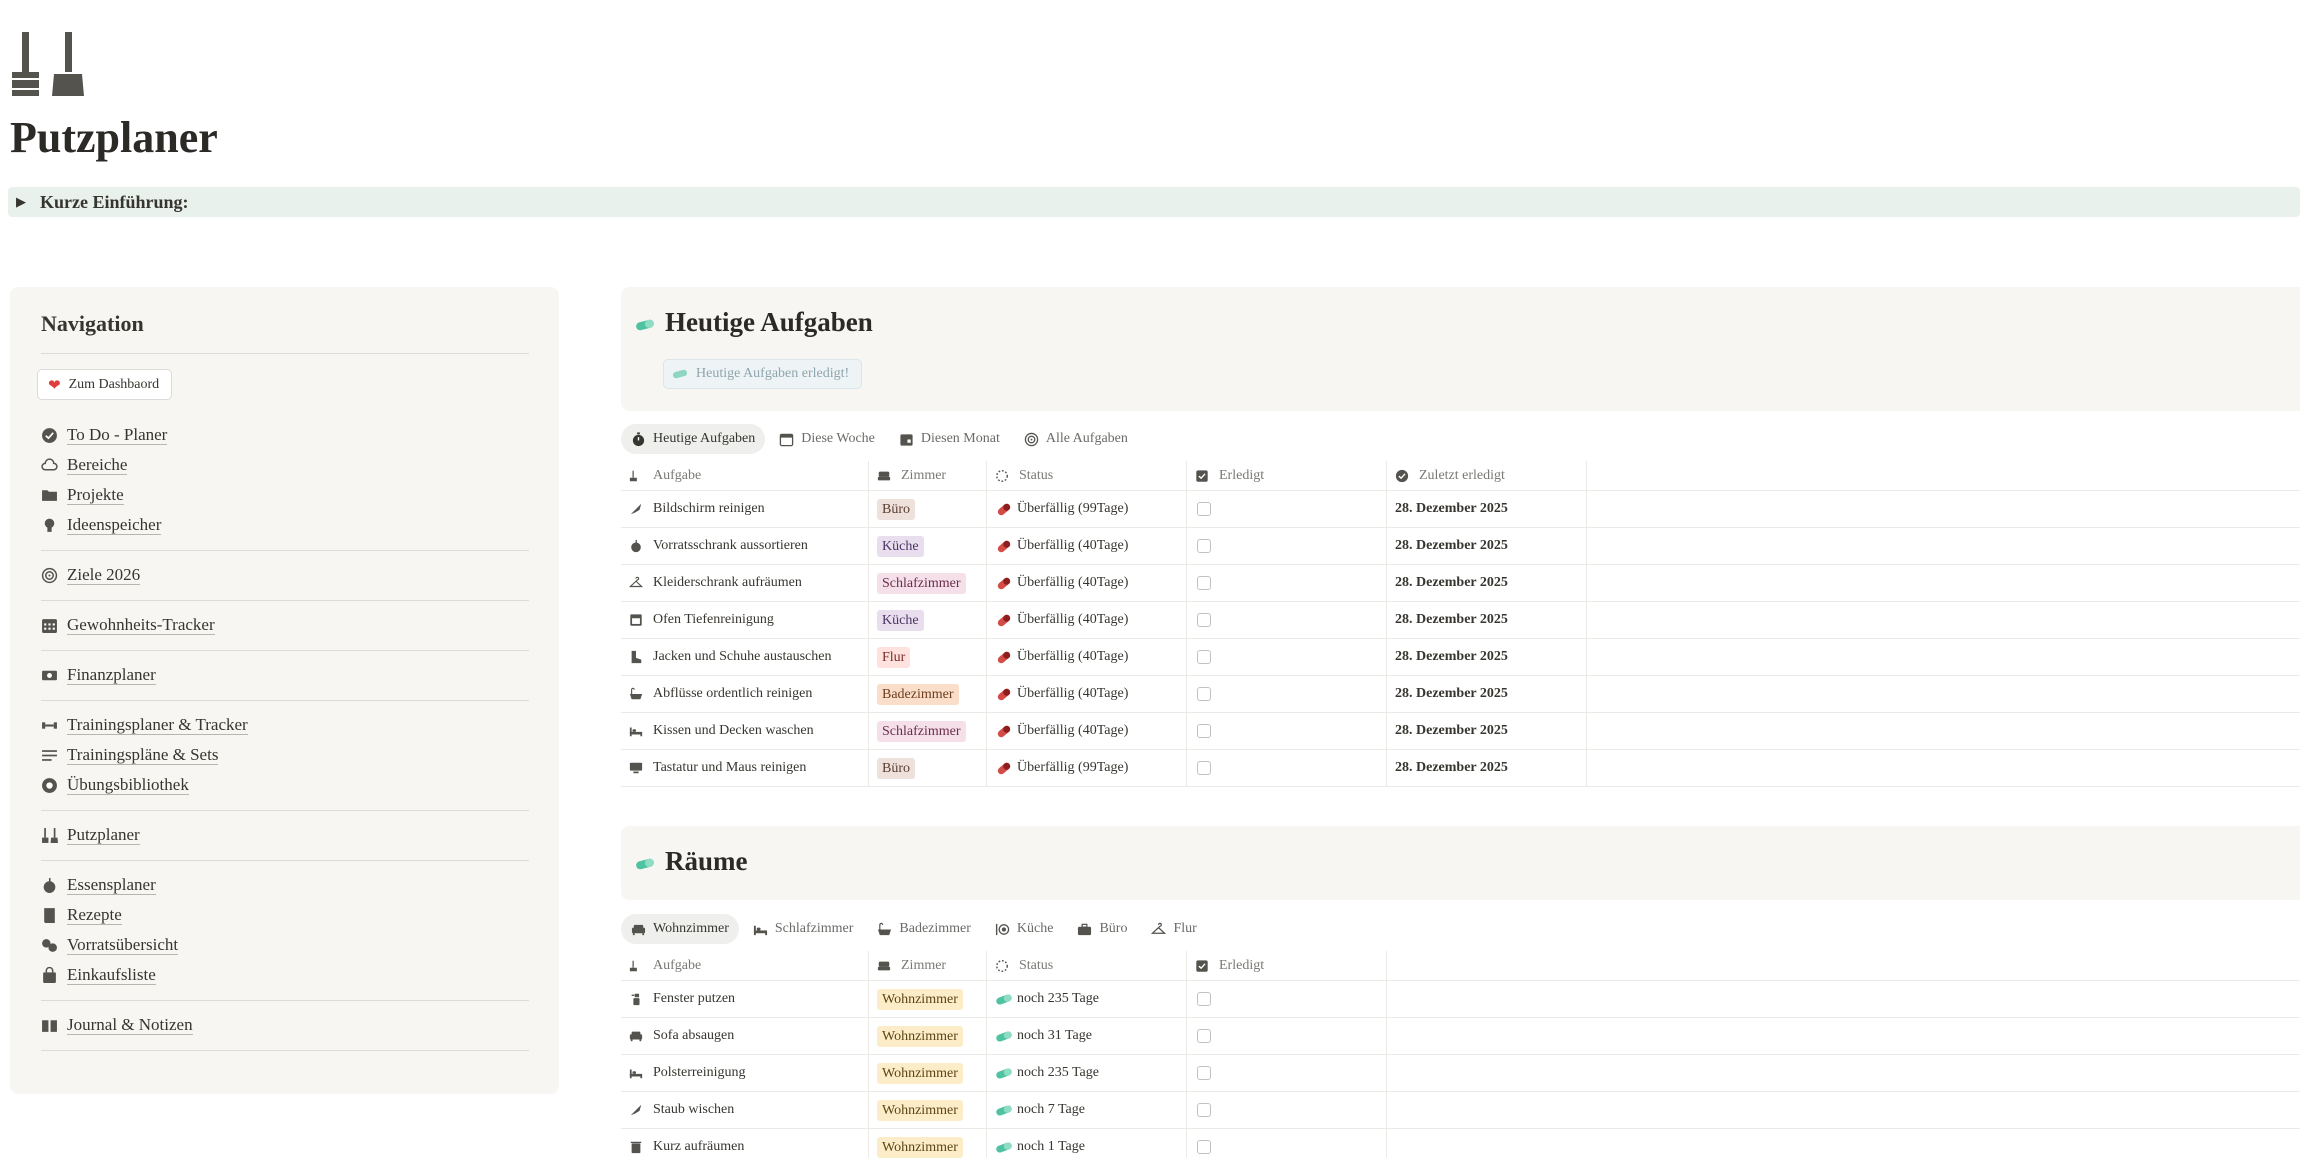  I want to click on tab-küche: Küche, so click(1024, 929).